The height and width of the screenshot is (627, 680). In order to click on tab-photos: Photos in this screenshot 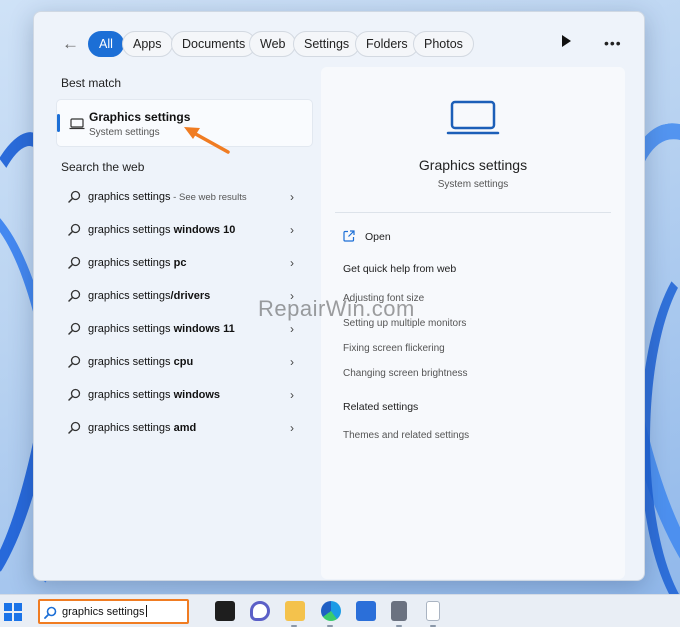, I will do `click(443, 44)`.